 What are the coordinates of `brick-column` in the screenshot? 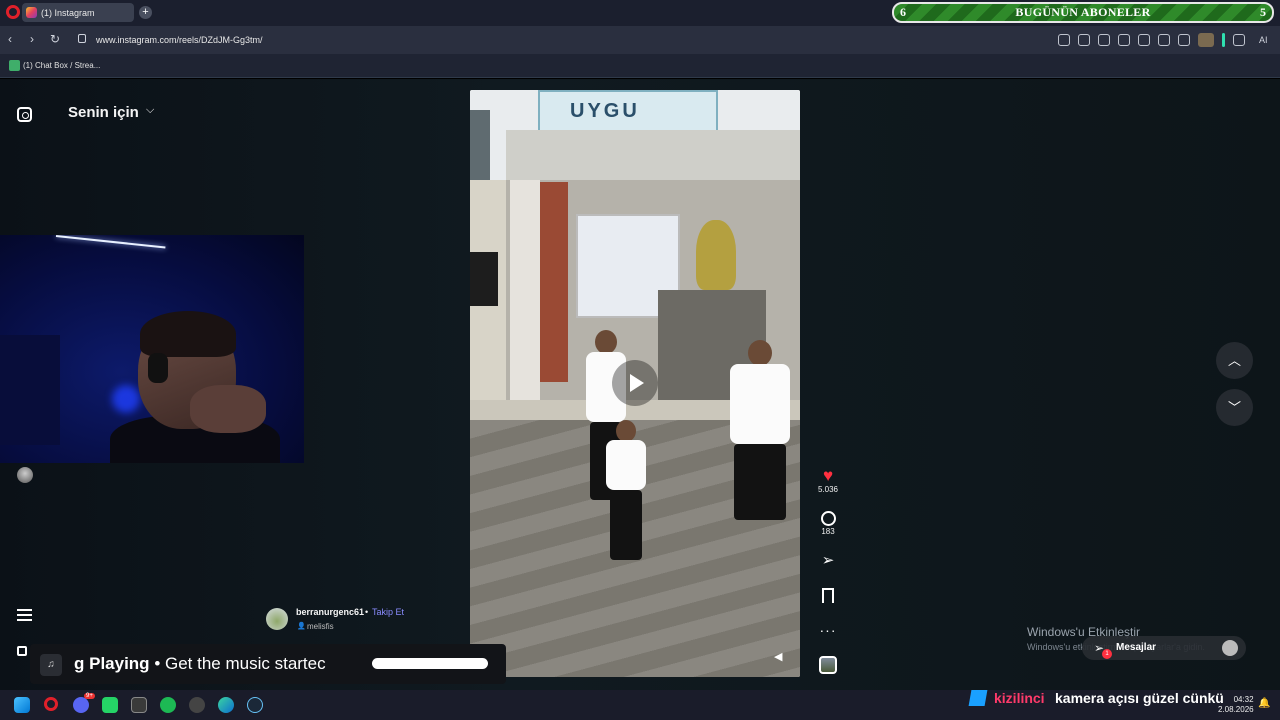 It's located at (554, 282).